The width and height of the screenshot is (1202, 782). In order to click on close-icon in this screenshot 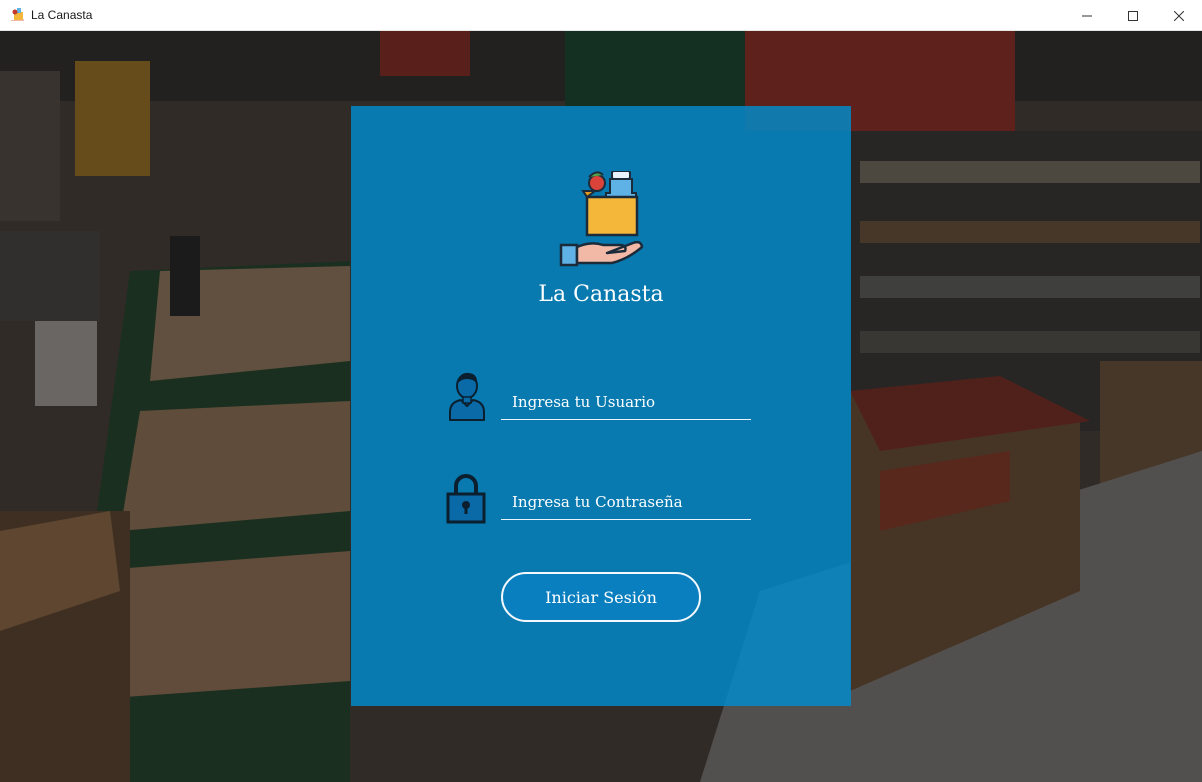, I will do `click(1179, 15)`.